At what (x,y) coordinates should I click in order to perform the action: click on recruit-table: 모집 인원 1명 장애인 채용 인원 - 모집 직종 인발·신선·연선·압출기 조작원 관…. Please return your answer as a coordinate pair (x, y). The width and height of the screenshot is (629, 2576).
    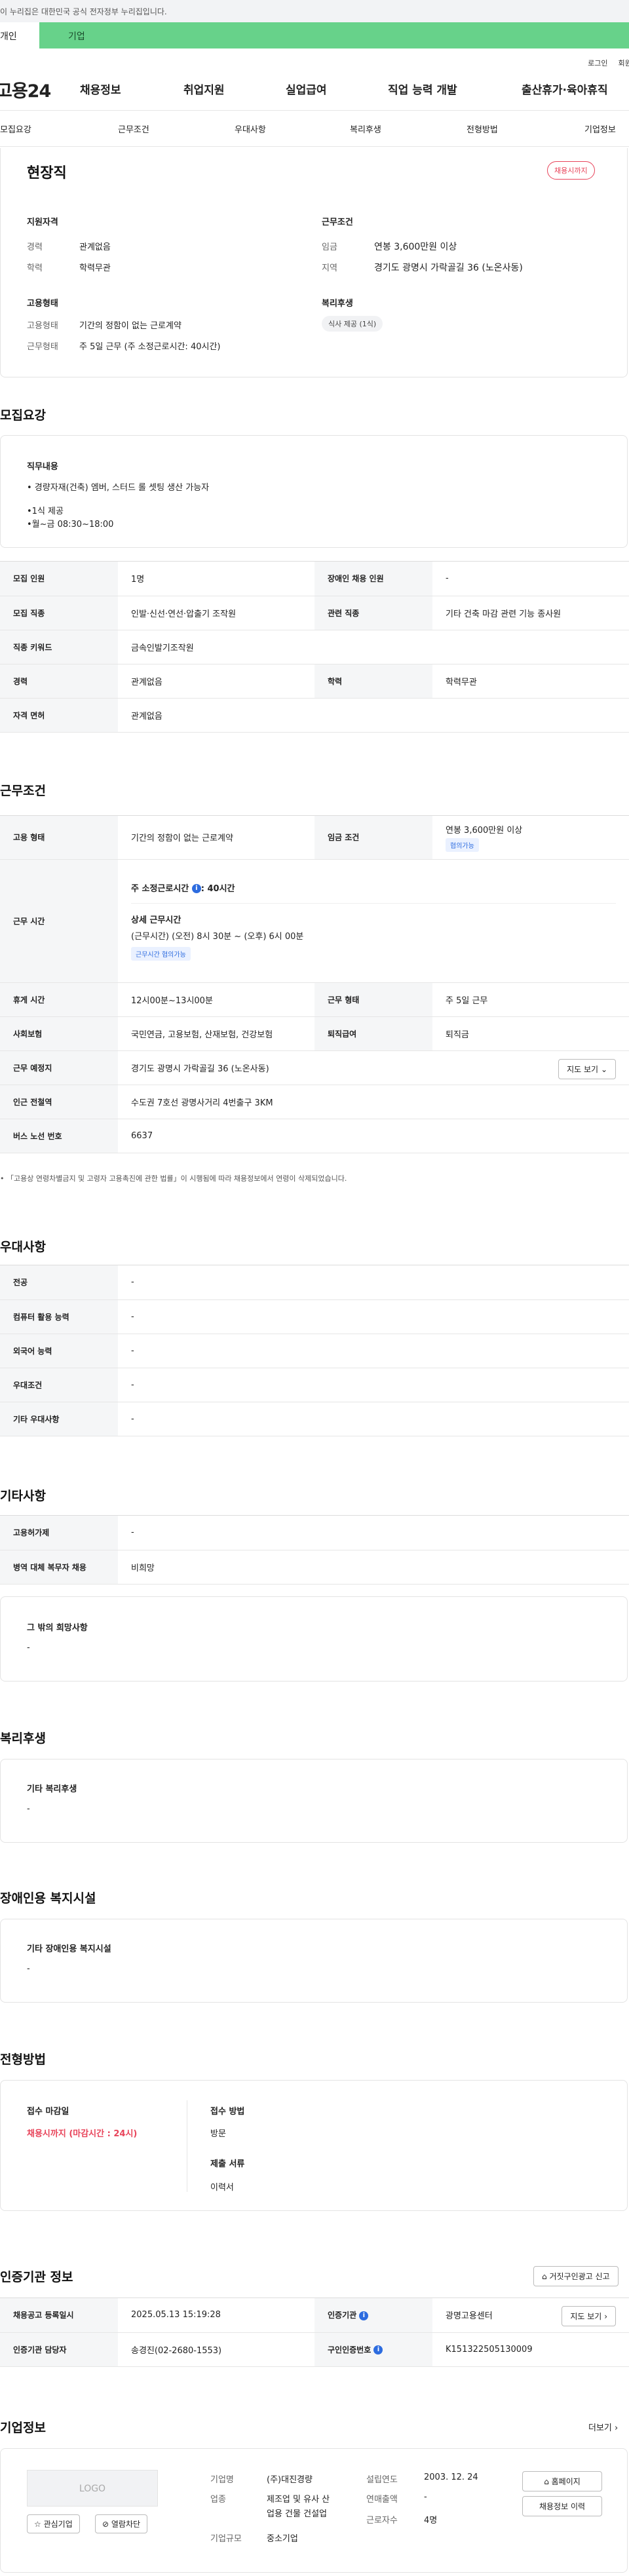
    Looking at the image, I should click on (314, 647).